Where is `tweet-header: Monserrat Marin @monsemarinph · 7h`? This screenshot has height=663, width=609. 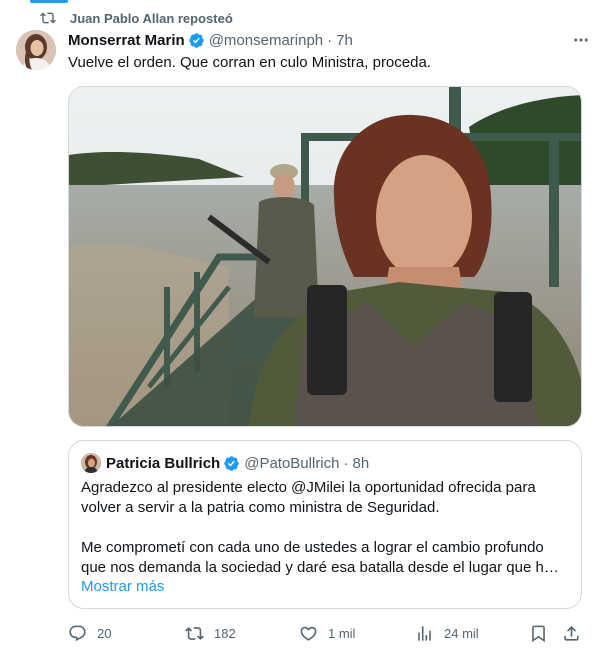 tweet-header: Monserrat Marin @monsemarinph · 7h is located at coordinates (329, 40).